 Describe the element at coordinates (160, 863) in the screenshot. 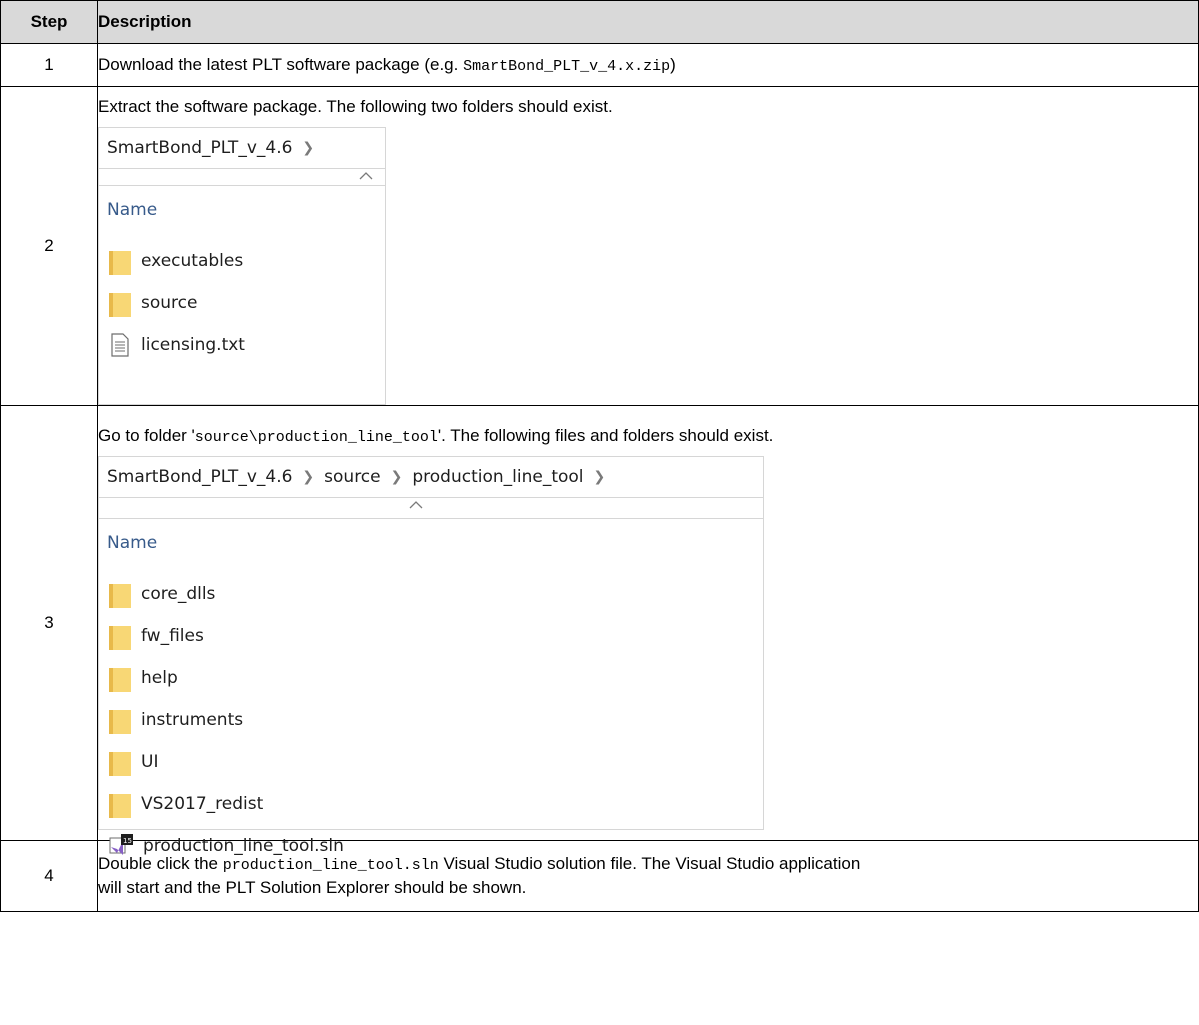

I see `description-text: Double click the` at that location.